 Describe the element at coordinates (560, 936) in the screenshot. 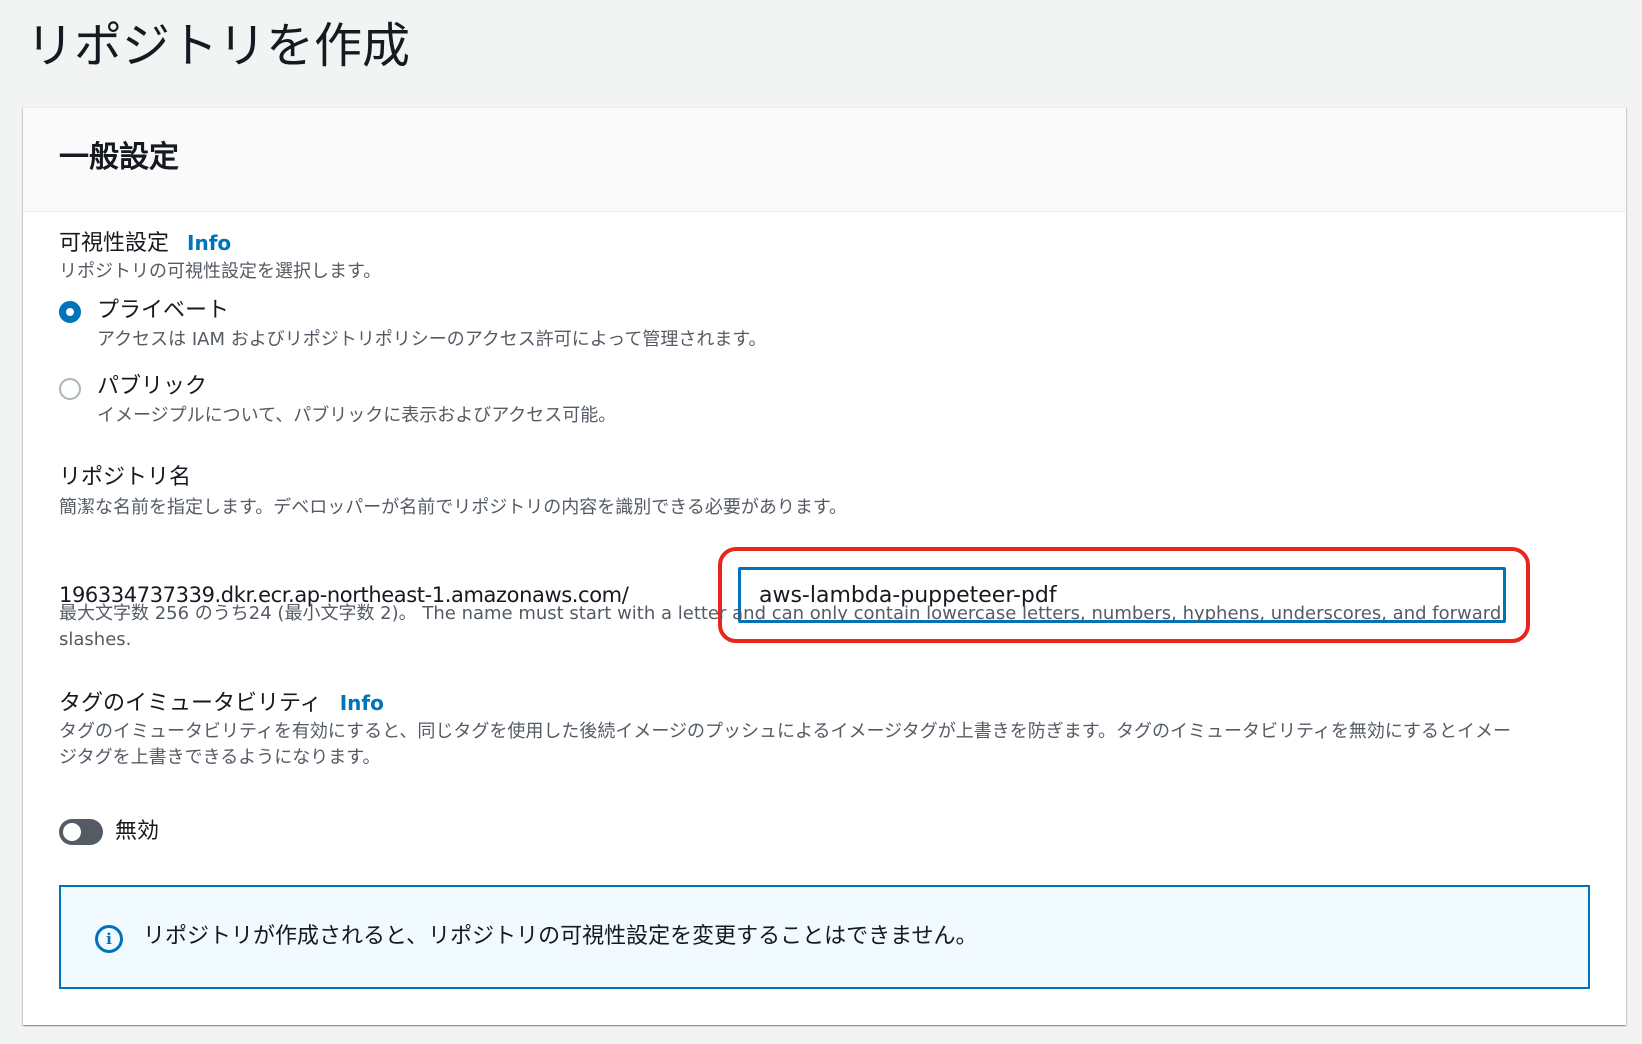

I see `alert-text: リポジトリが作成されると、リポジトリの可視性設定を変更することはできません。` at that location.